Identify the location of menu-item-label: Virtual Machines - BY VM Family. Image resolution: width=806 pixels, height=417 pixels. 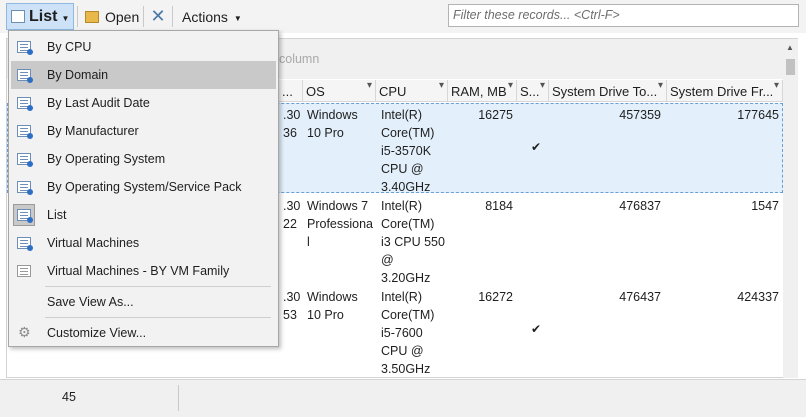
(138, 271).